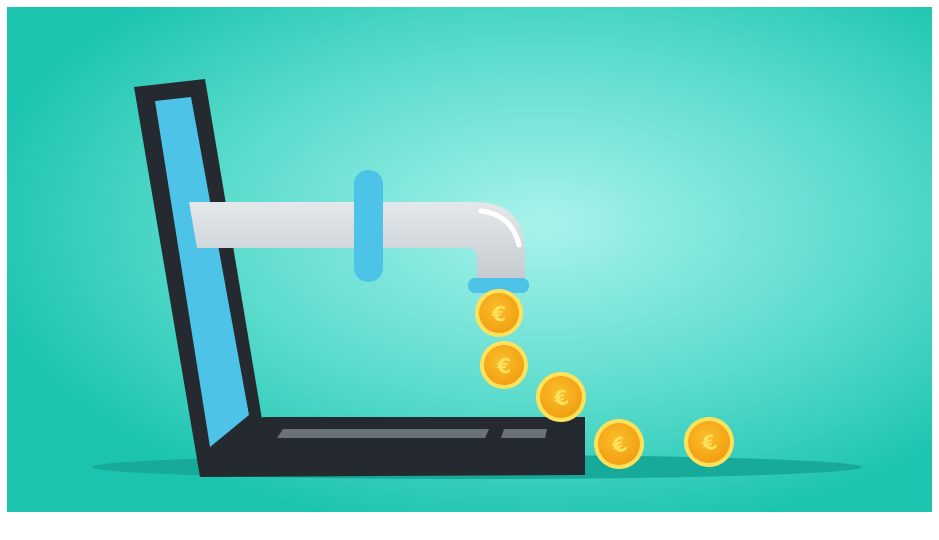 This screenshot has height=540, width=939. I want to click on keyboard-key-left, so click(383, 433).